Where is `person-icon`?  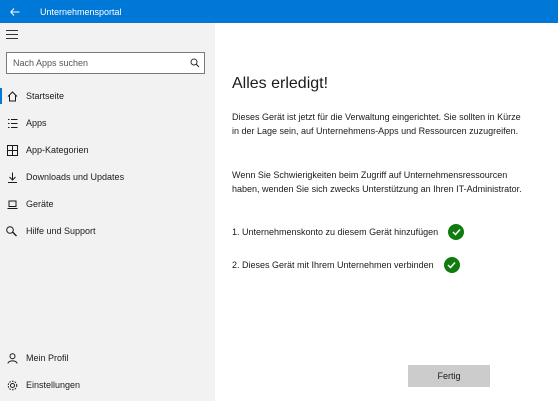 person-icon is located at coordinates (12, 358).